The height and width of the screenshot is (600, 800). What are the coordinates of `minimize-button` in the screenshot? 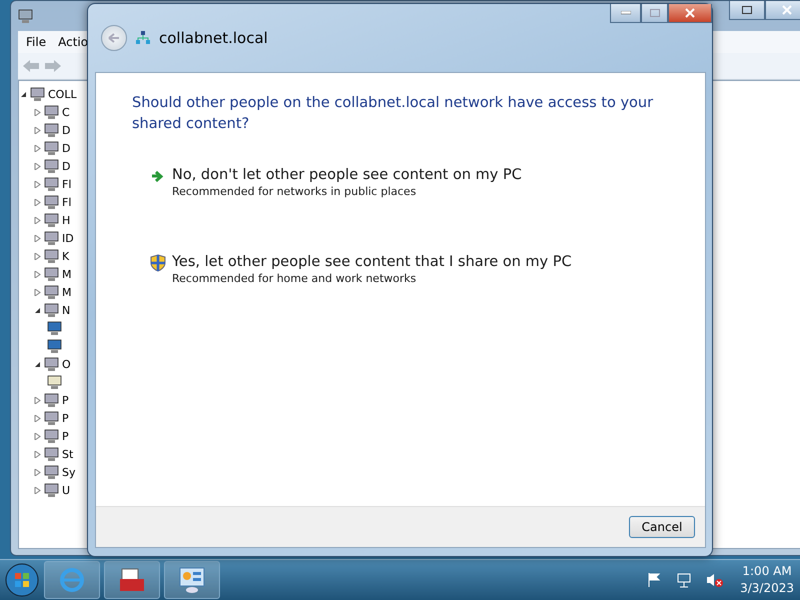 It's located at (625, 13).